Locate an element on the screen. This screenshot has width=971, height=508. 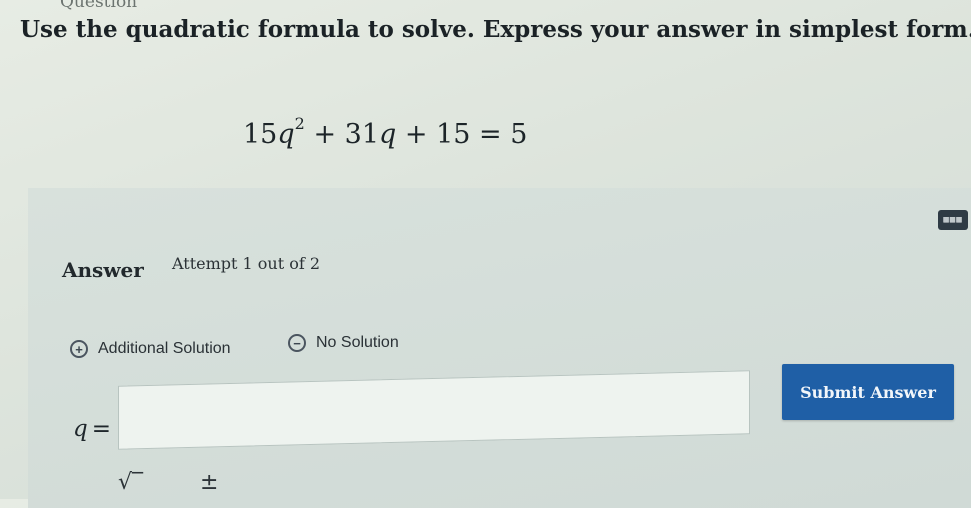
no-solution-label: No Solution is located at coordinates (357, 342).